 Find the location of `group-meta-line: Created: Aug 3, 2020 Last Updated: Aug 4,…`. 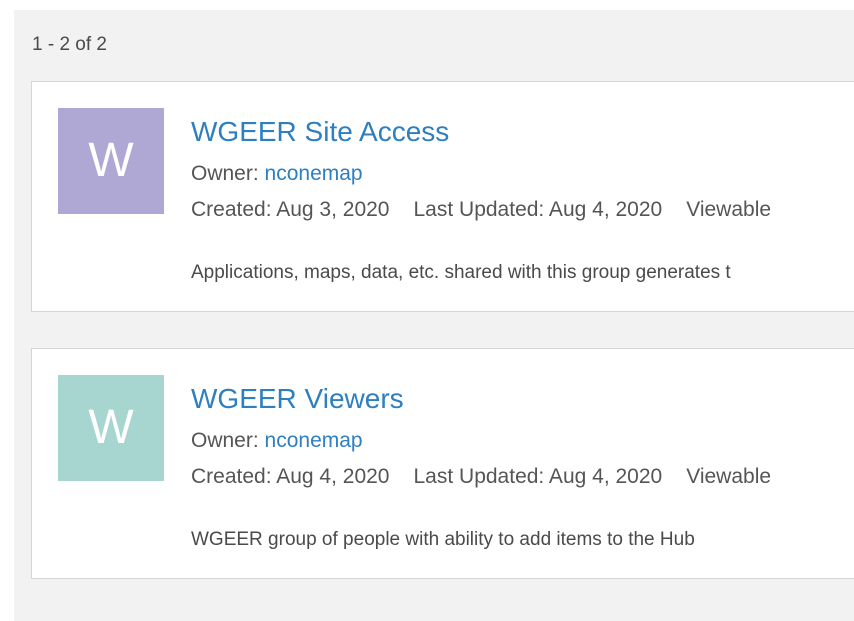

group-meta-line: Created: Aug 3, 2020 Last Updated: Aug 4,… is located at coordinates (481, 210).